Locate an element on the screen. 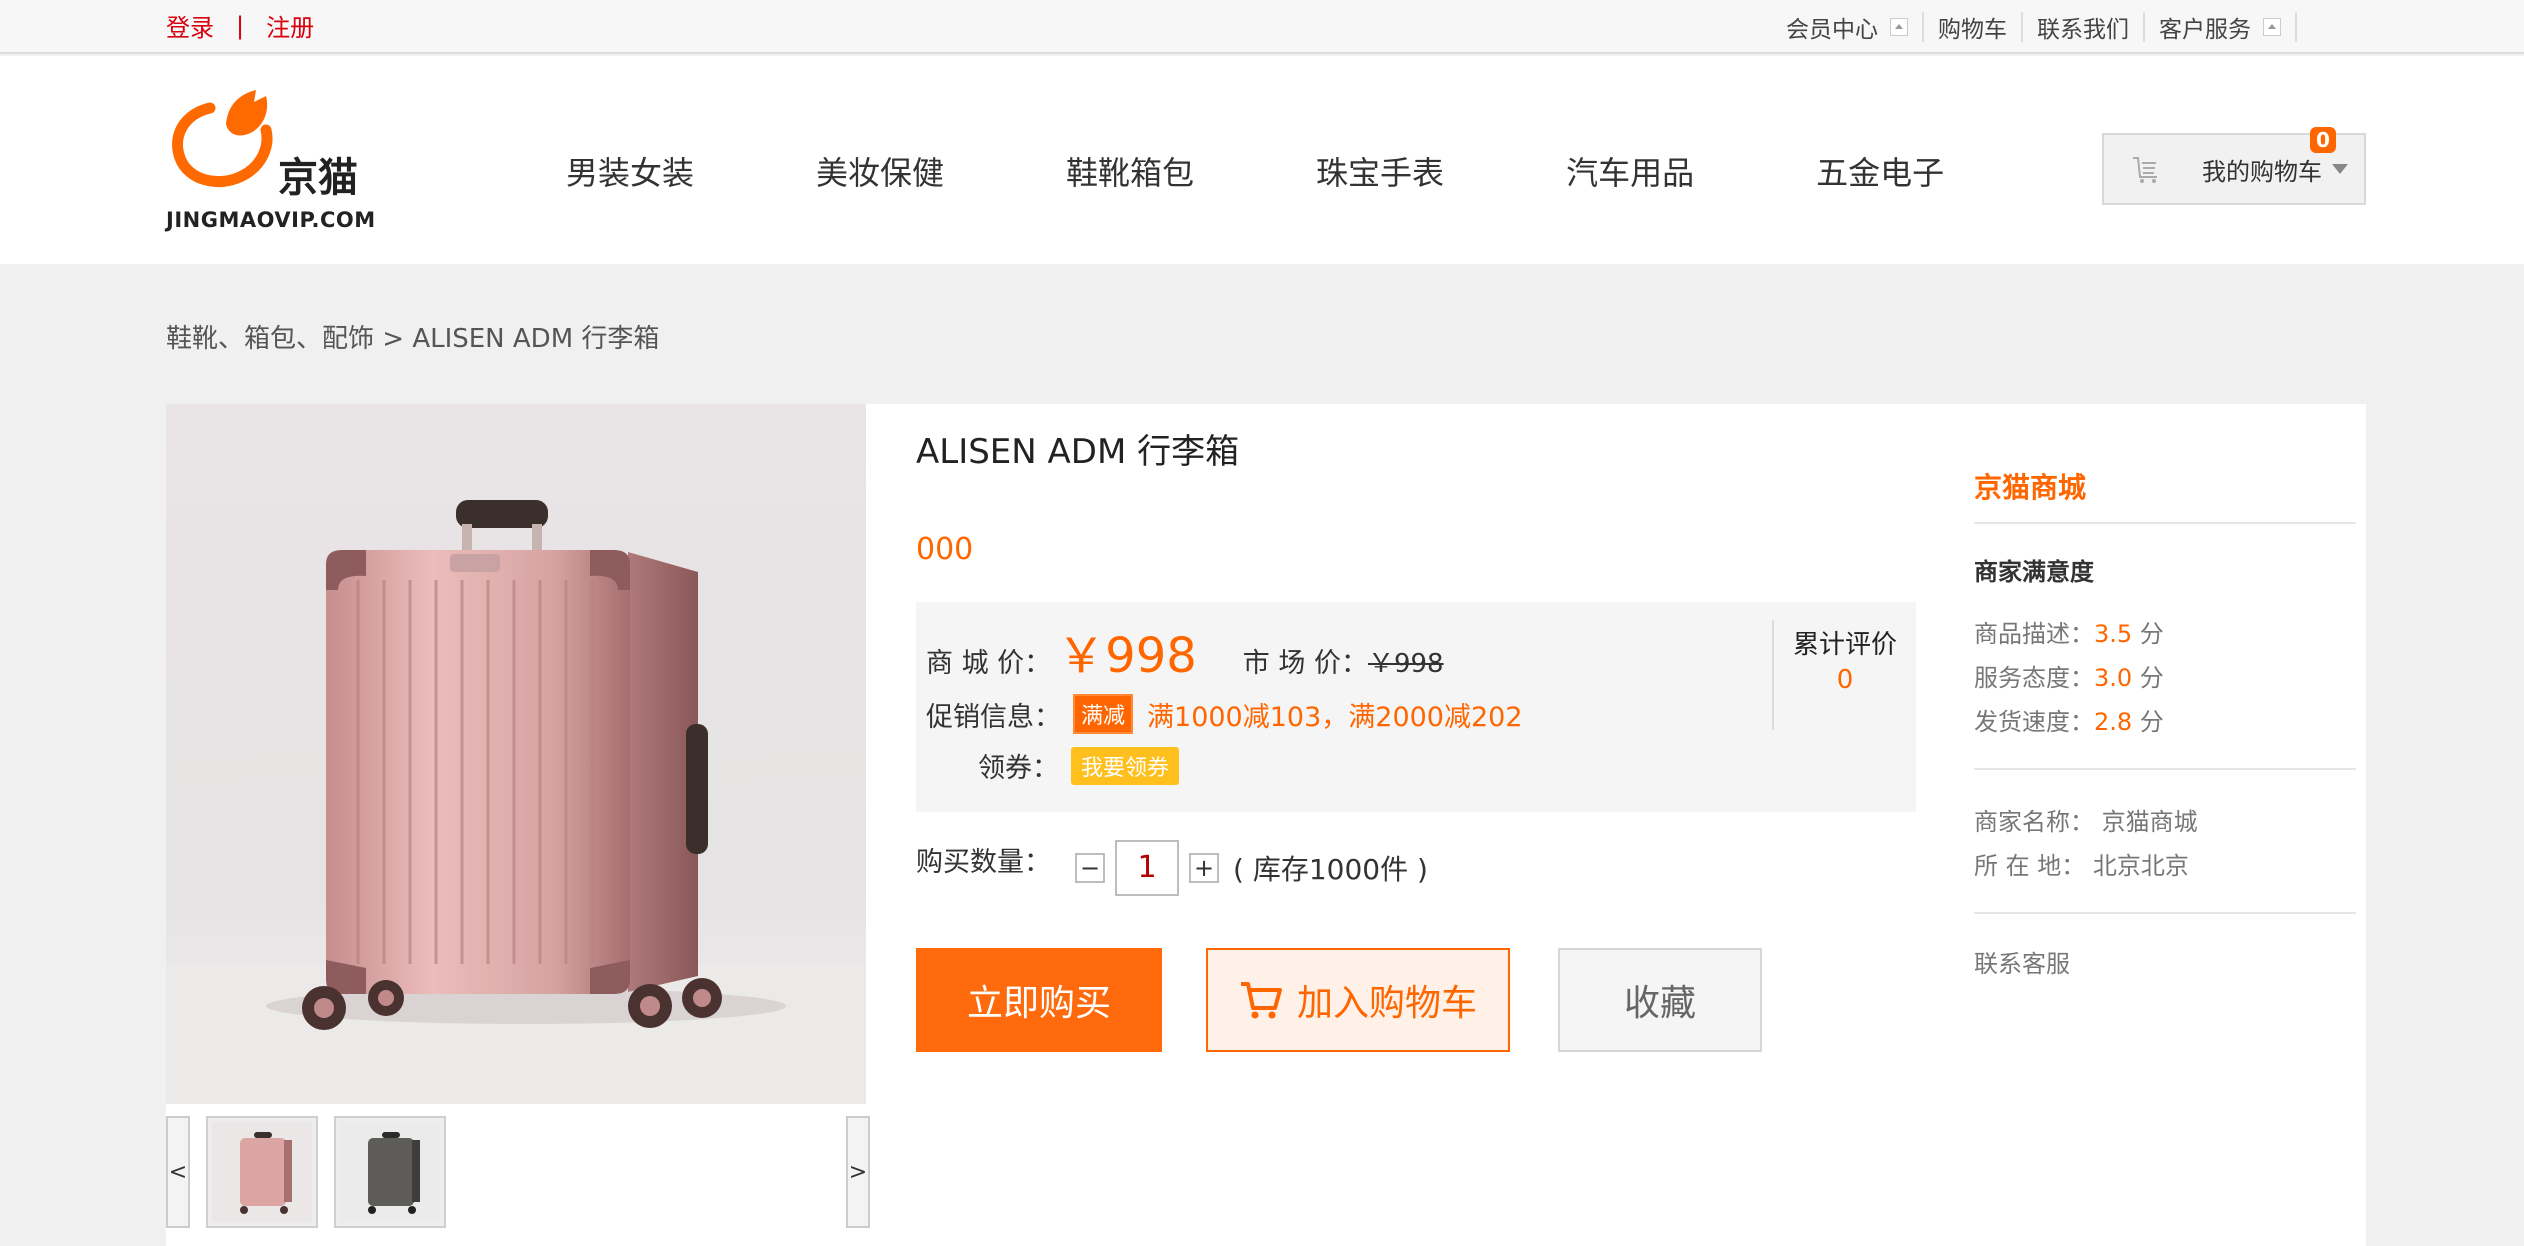  thumbnail-strip: < > is located at coordinates (518, 1172).